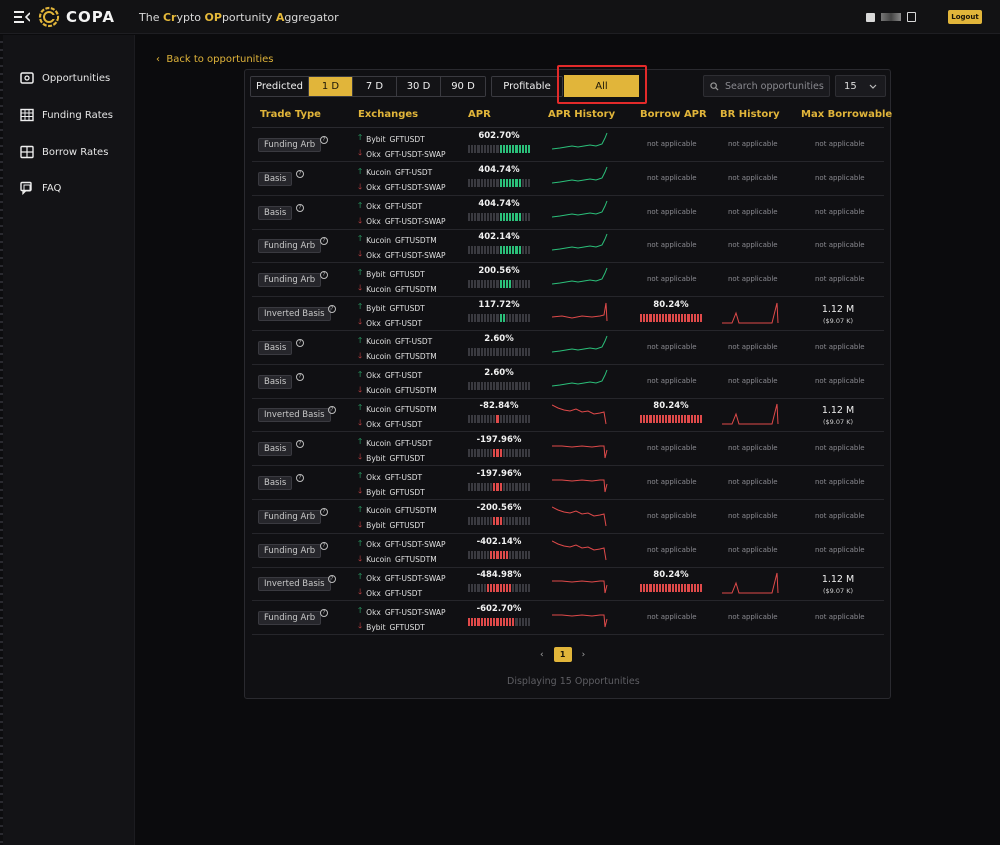  Describe the element at coordinates (527, 86) in the screenshot. I see `tab-profitable: Profitable` at that location.